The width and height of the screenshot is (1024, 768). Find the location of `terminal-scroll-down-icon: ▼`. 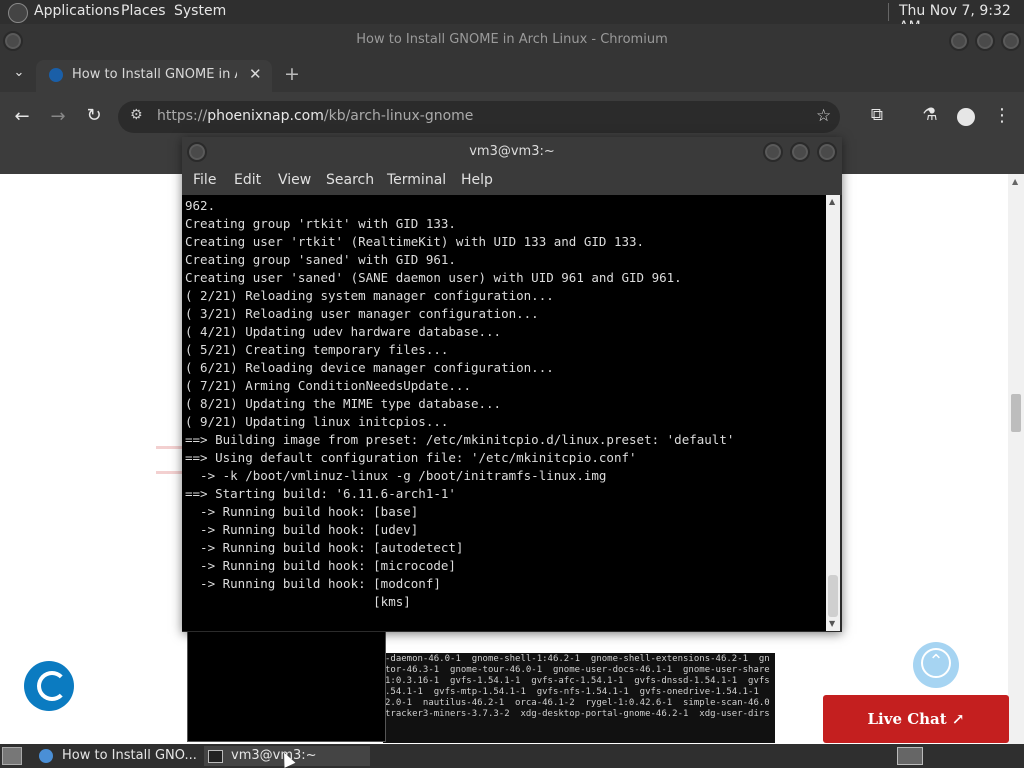

terminal-scroll-down-icon: ▼ is located at coordinates (832, 623).